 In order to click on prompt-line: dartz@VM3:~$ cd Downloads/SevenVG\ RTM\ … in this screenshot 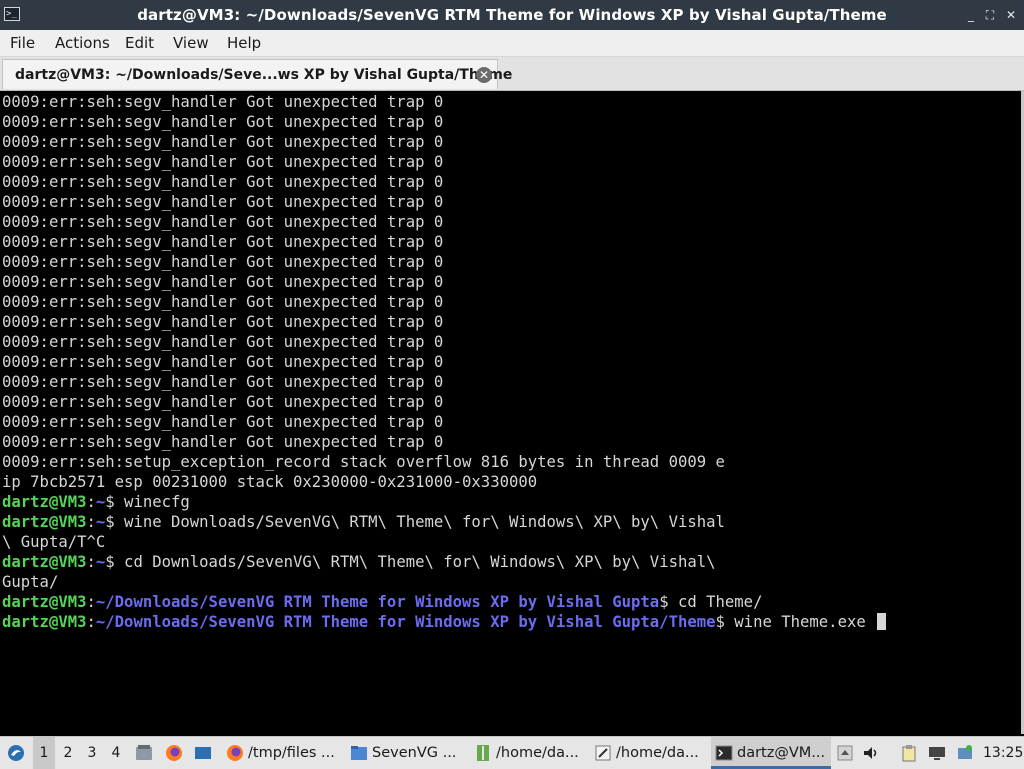, I will do `click(359, 562)`.